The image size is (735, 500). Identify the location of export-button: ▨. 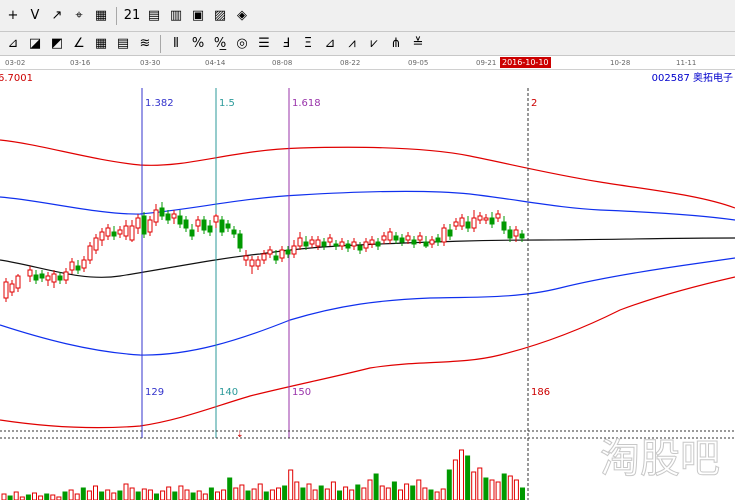
(220, 16).